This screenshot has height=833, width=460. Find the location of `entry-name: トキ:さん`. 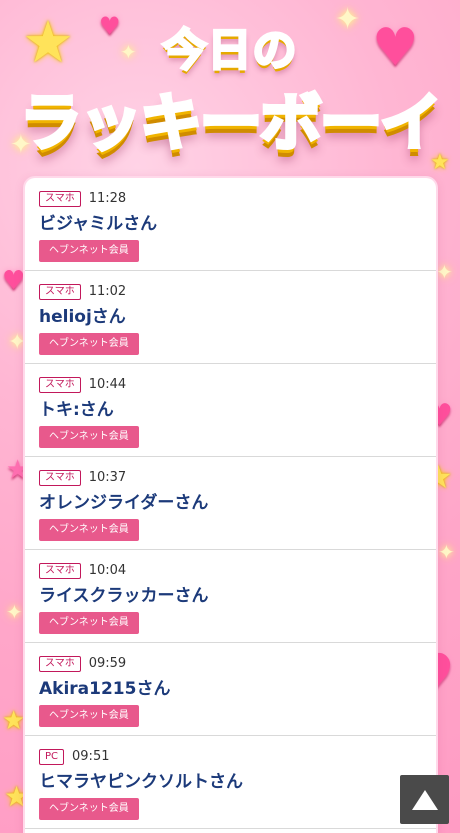

entry-name: トキ:さん is located at coordinates (76, 410).